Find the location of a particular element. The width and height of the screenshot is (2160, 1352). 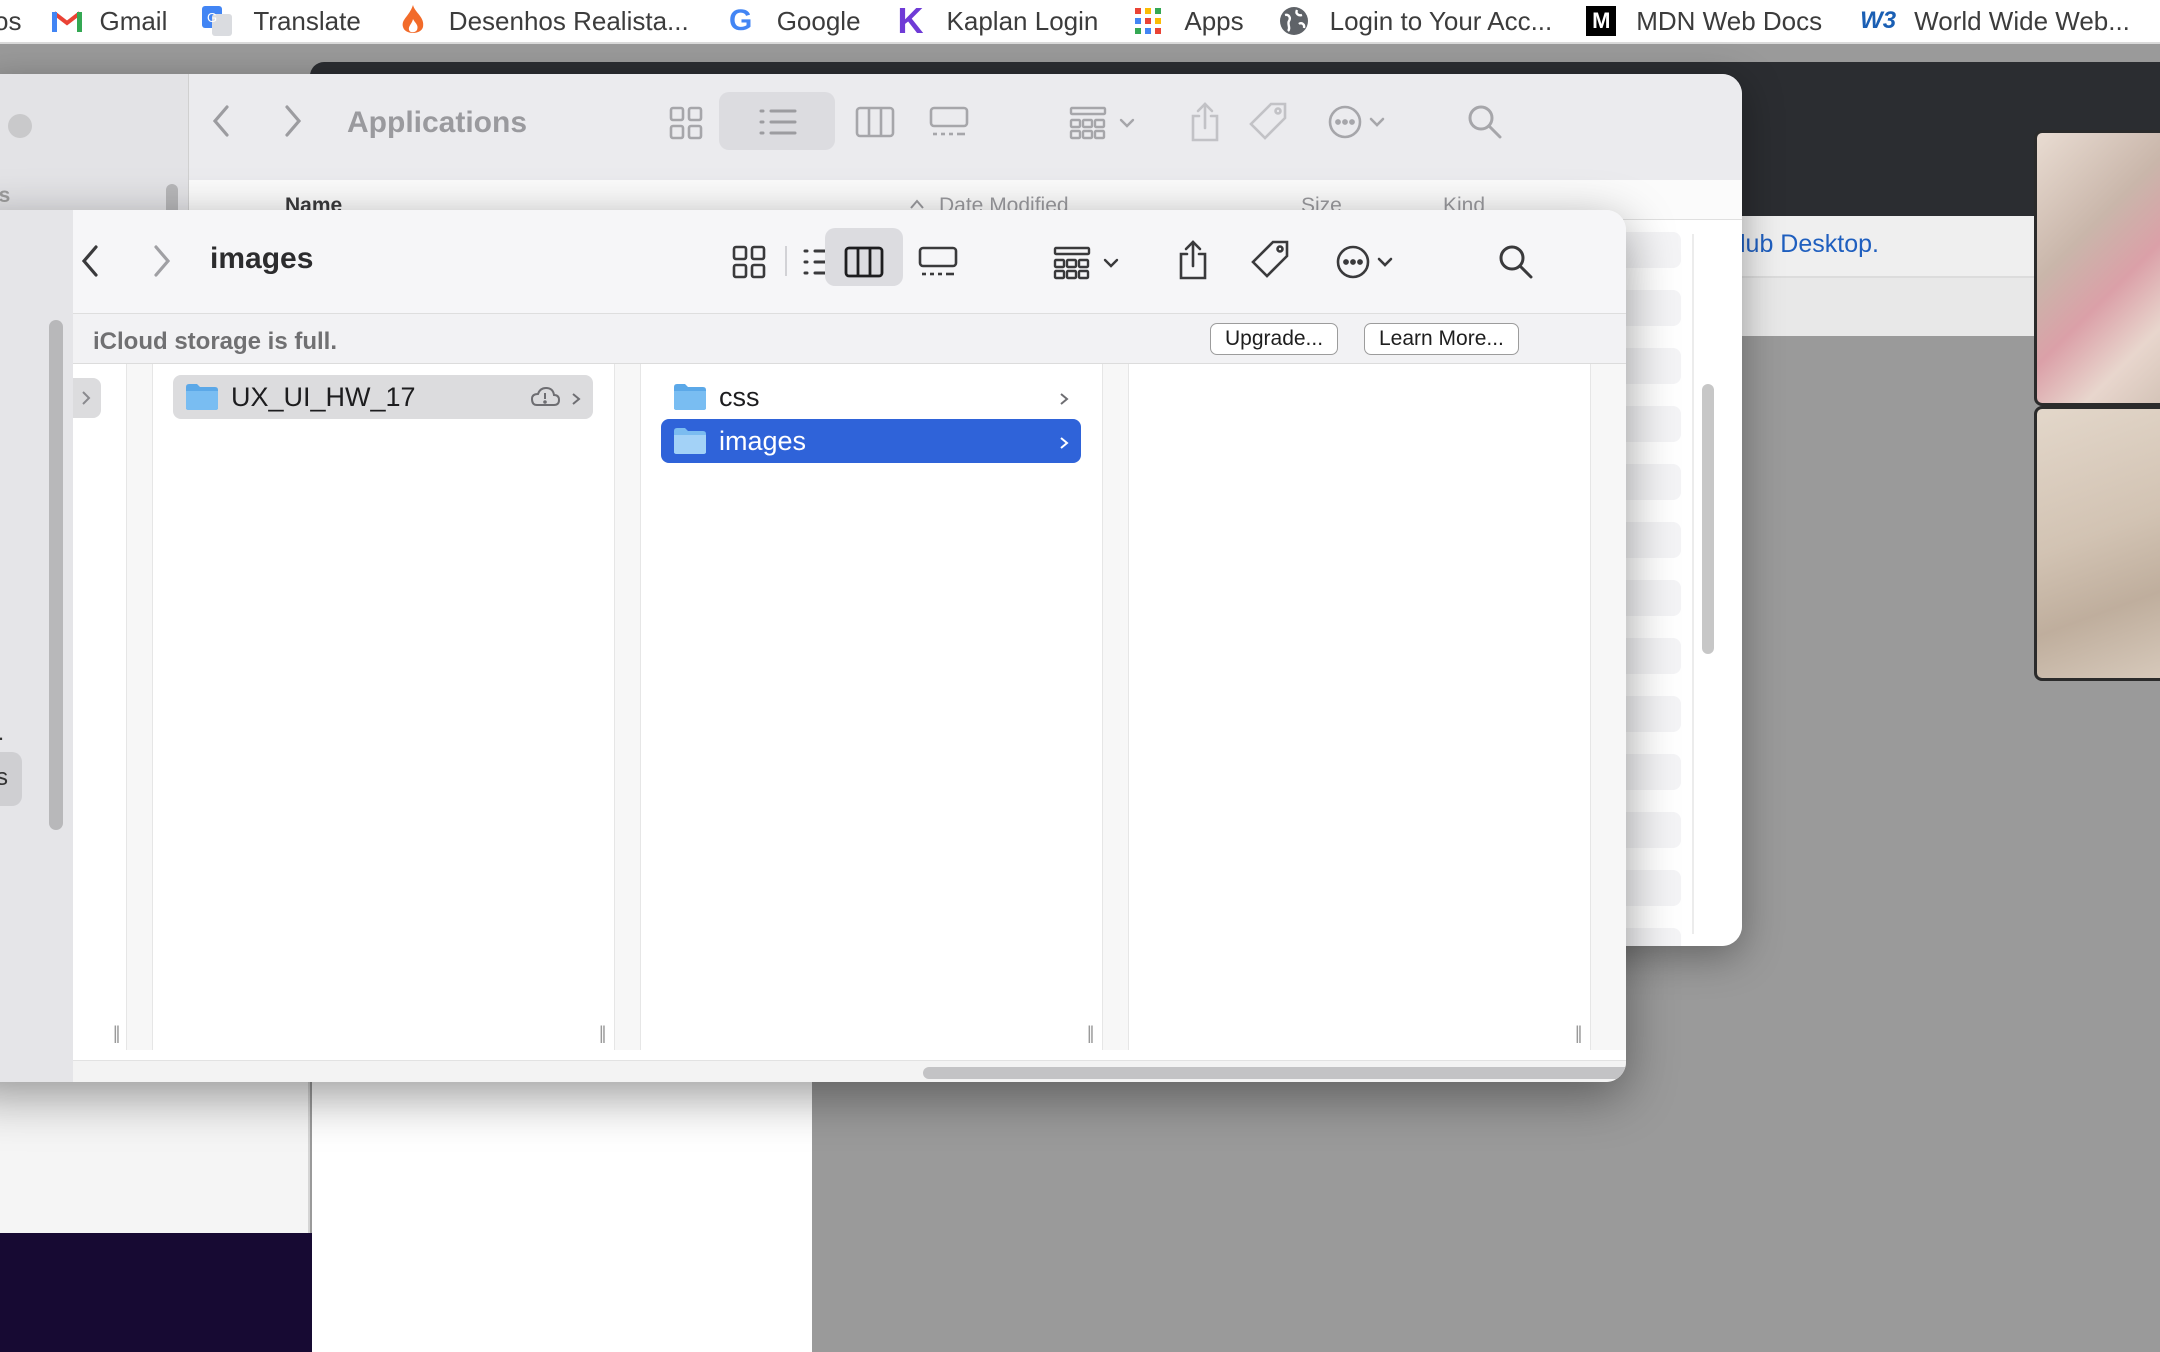

bookmark-apps: Apps is located at coordinates (1188, 21).